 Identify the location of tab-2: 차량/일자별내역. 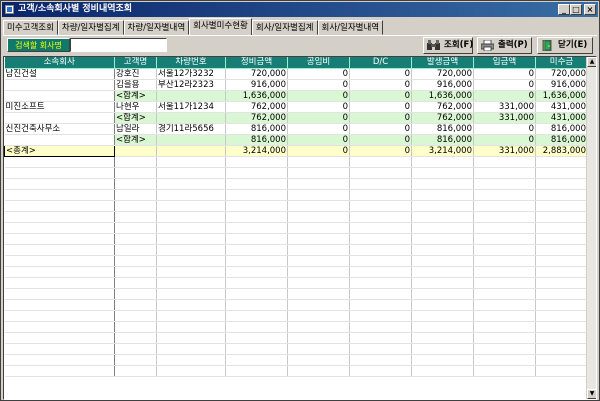
(156, 27).